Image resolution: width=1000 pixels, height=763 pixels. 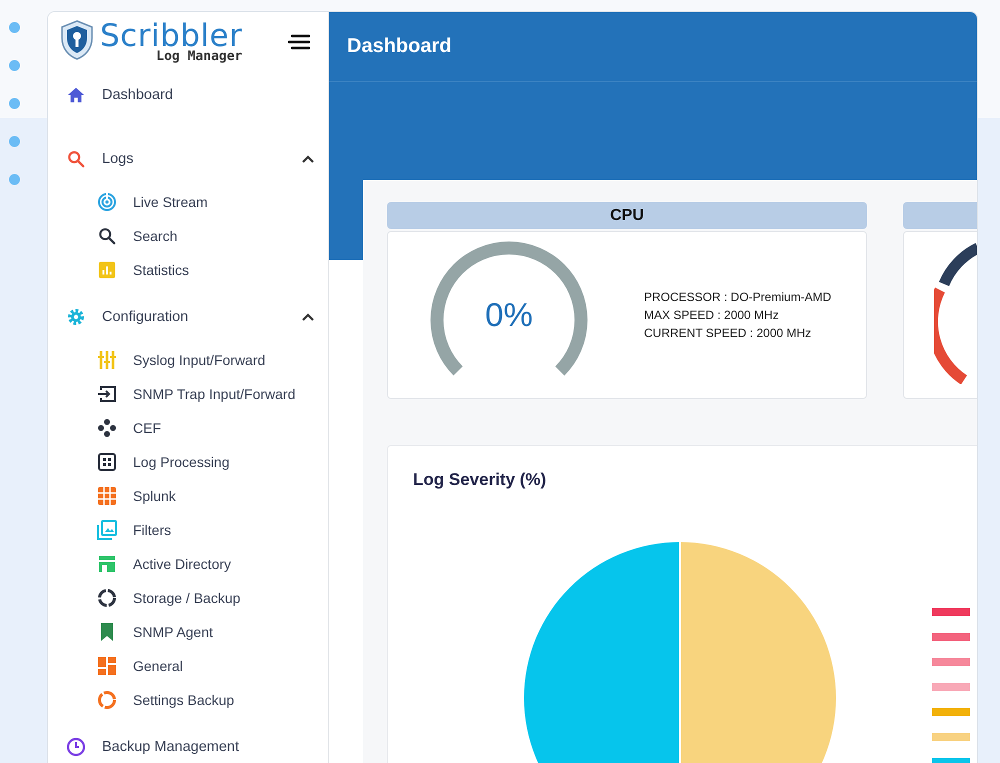 I want to click on radar-icon, so click(x=107, y=202).